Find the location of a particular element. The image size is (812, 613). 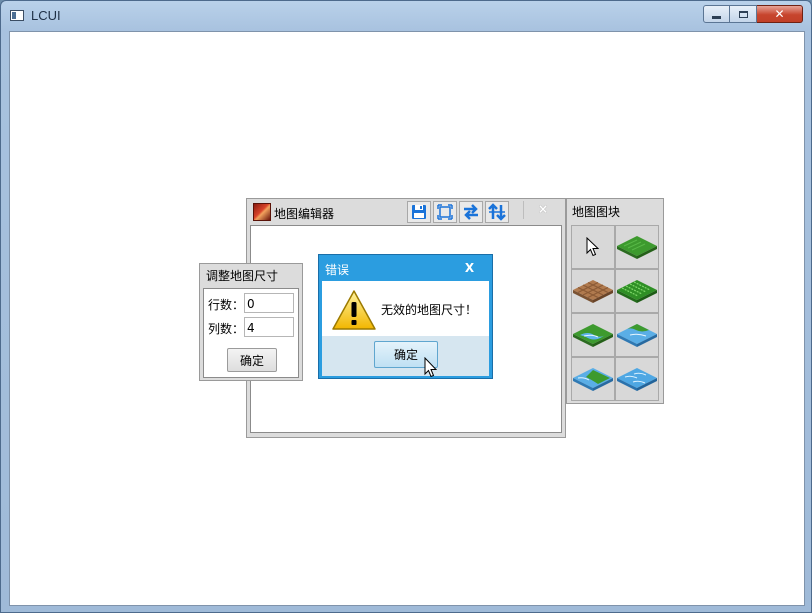

pointer-tool is located at coordinates (593, 247).